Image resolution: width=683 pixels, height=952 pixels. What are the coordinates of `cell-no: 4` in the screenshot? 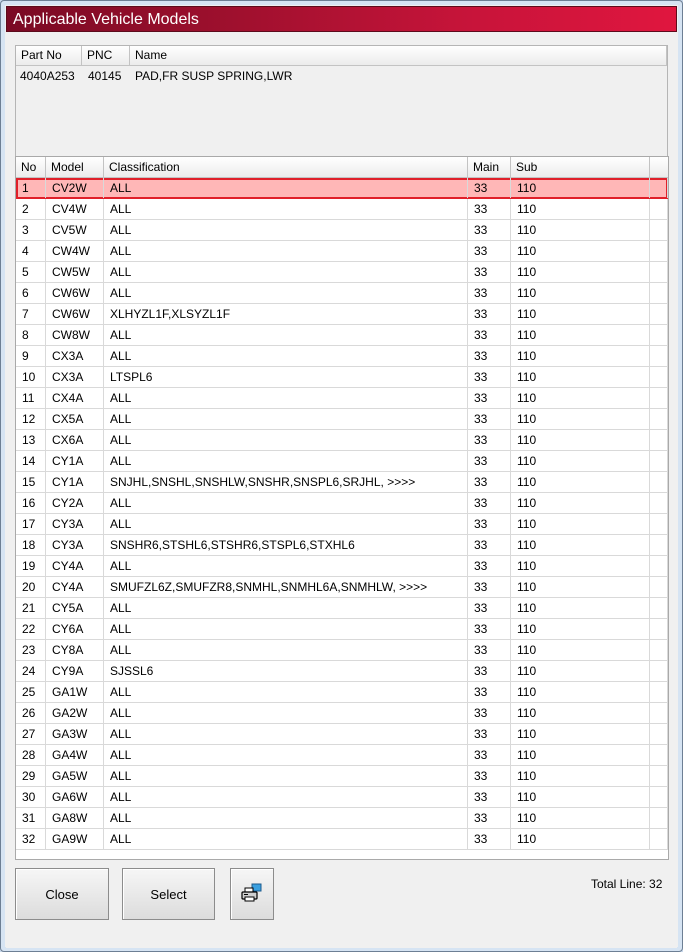 It's located at (31, 251).